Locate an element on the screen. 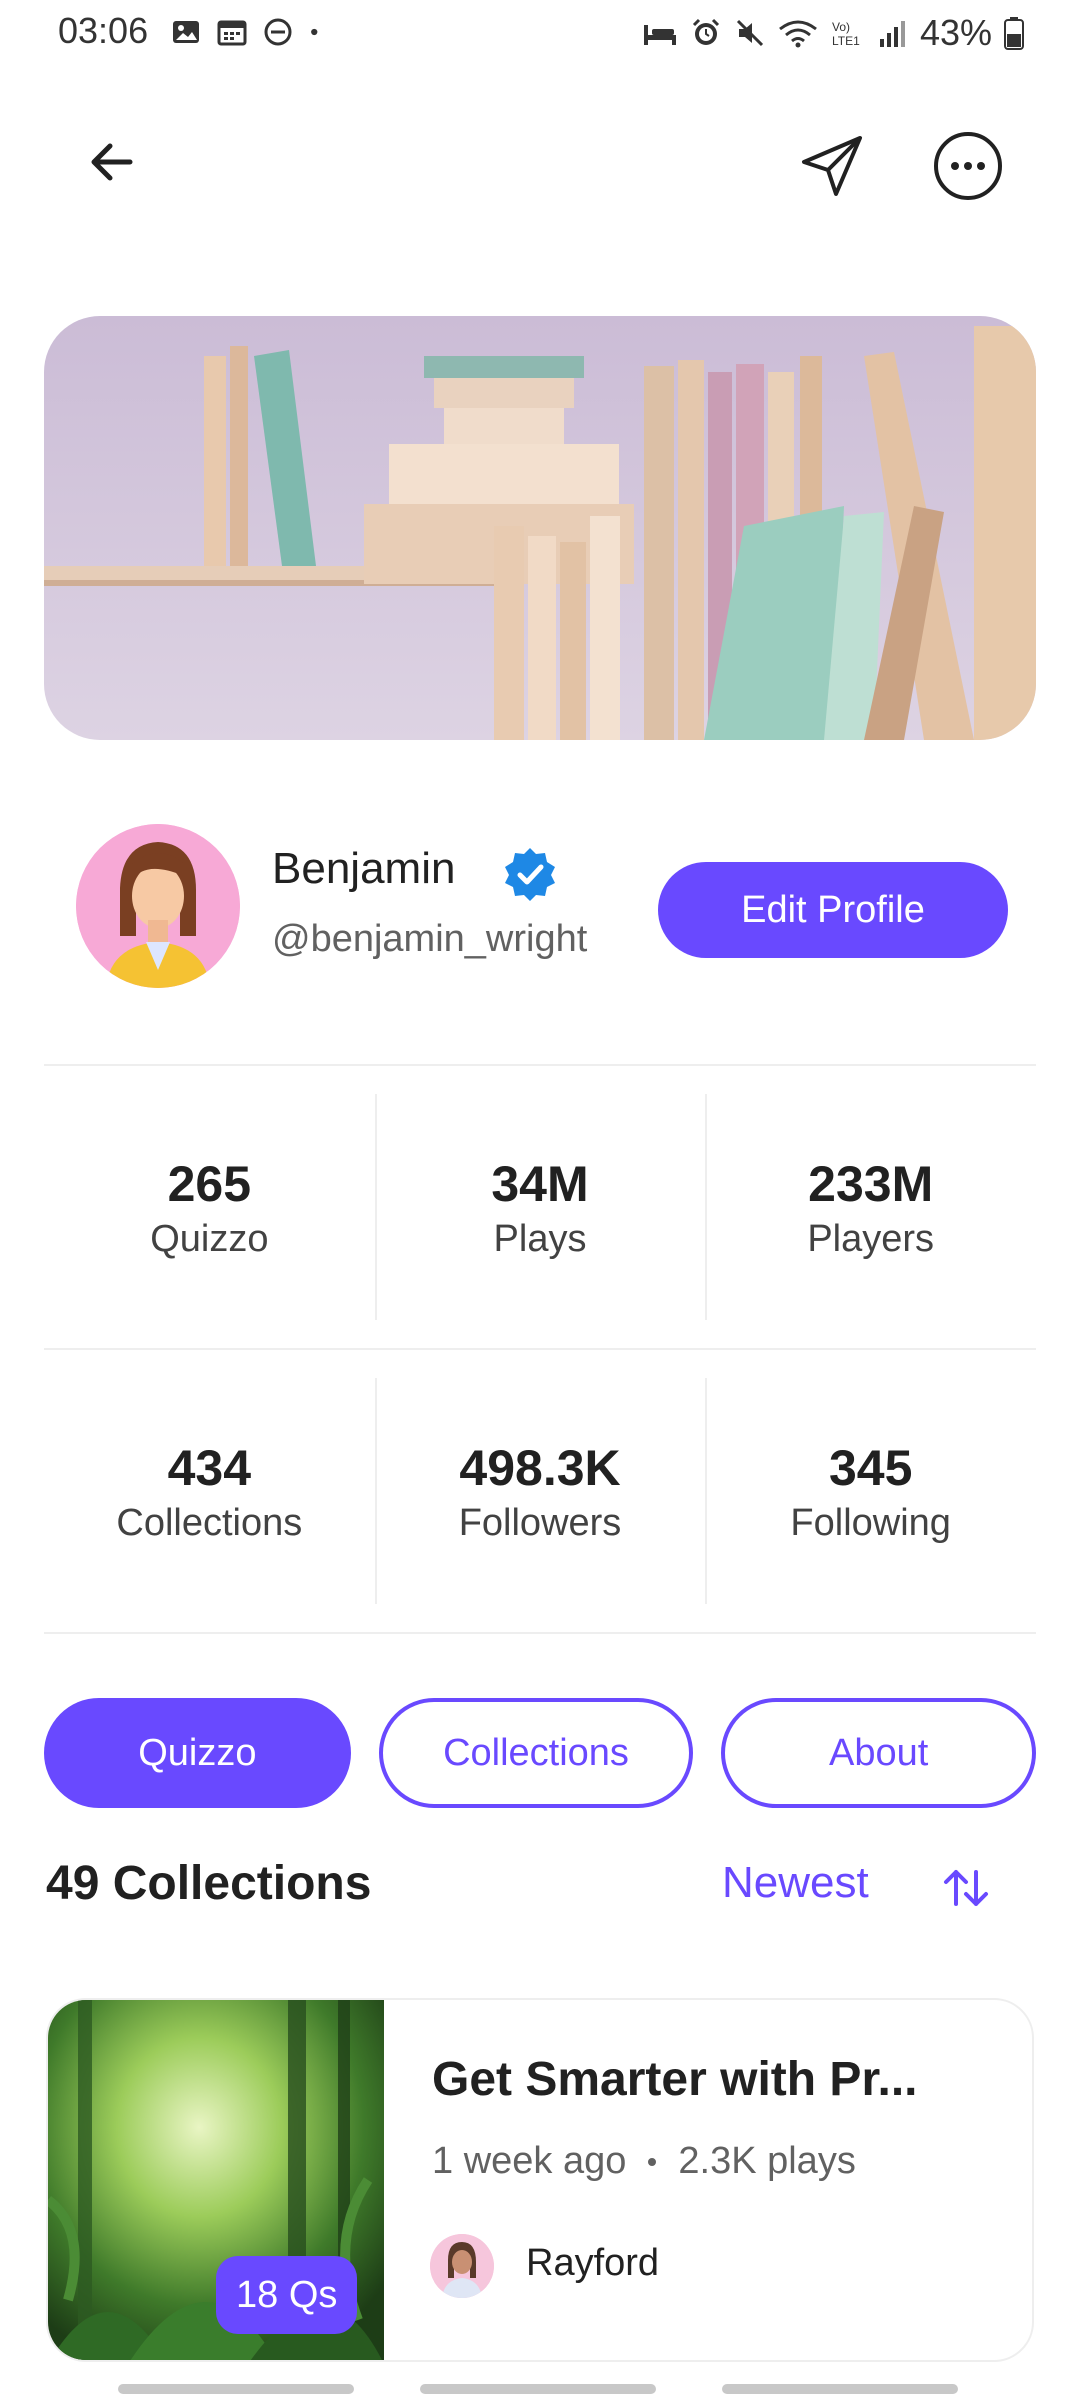 The image size is (1080, 2408). verified-badge-icon is located at coordinates (530, 874).